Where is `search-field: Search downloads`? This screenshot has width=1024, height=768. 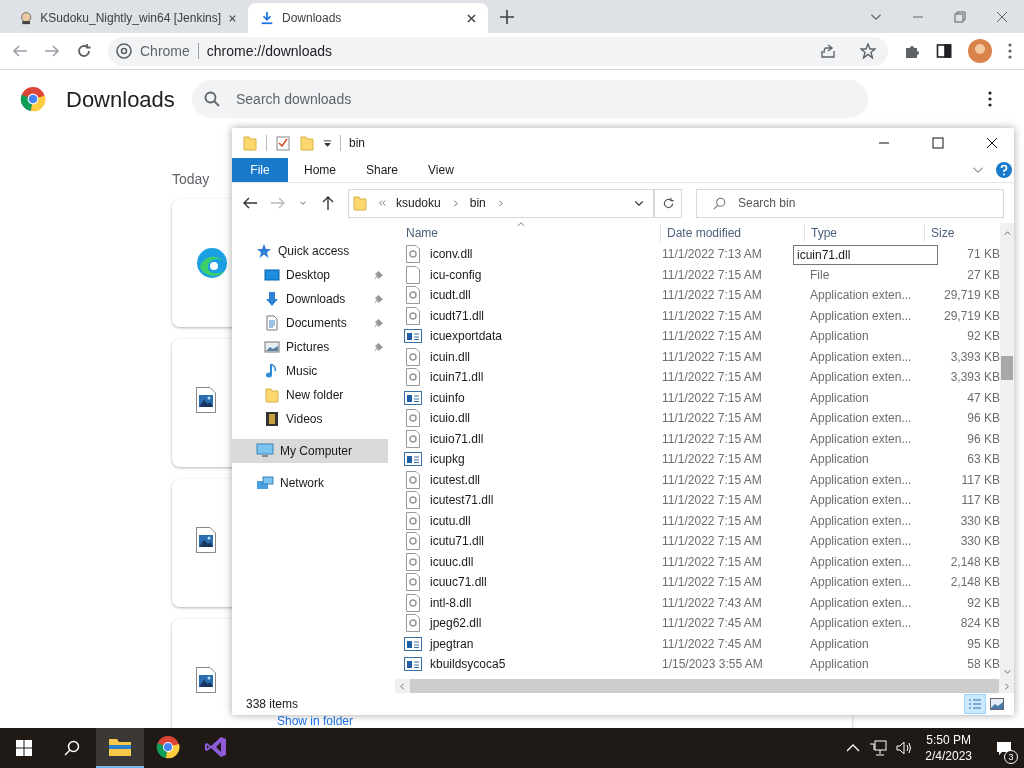 search-field: Search downloads is located at coordinates (530, 99).